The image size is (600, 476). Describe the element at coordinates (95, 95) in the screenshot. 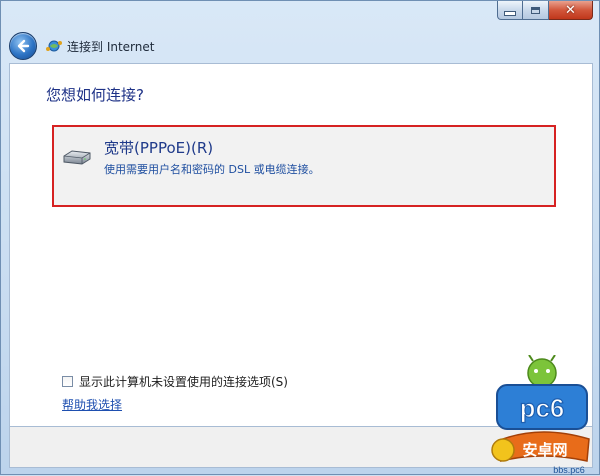

I see `question-heading: 您想如何连接?` at that location.